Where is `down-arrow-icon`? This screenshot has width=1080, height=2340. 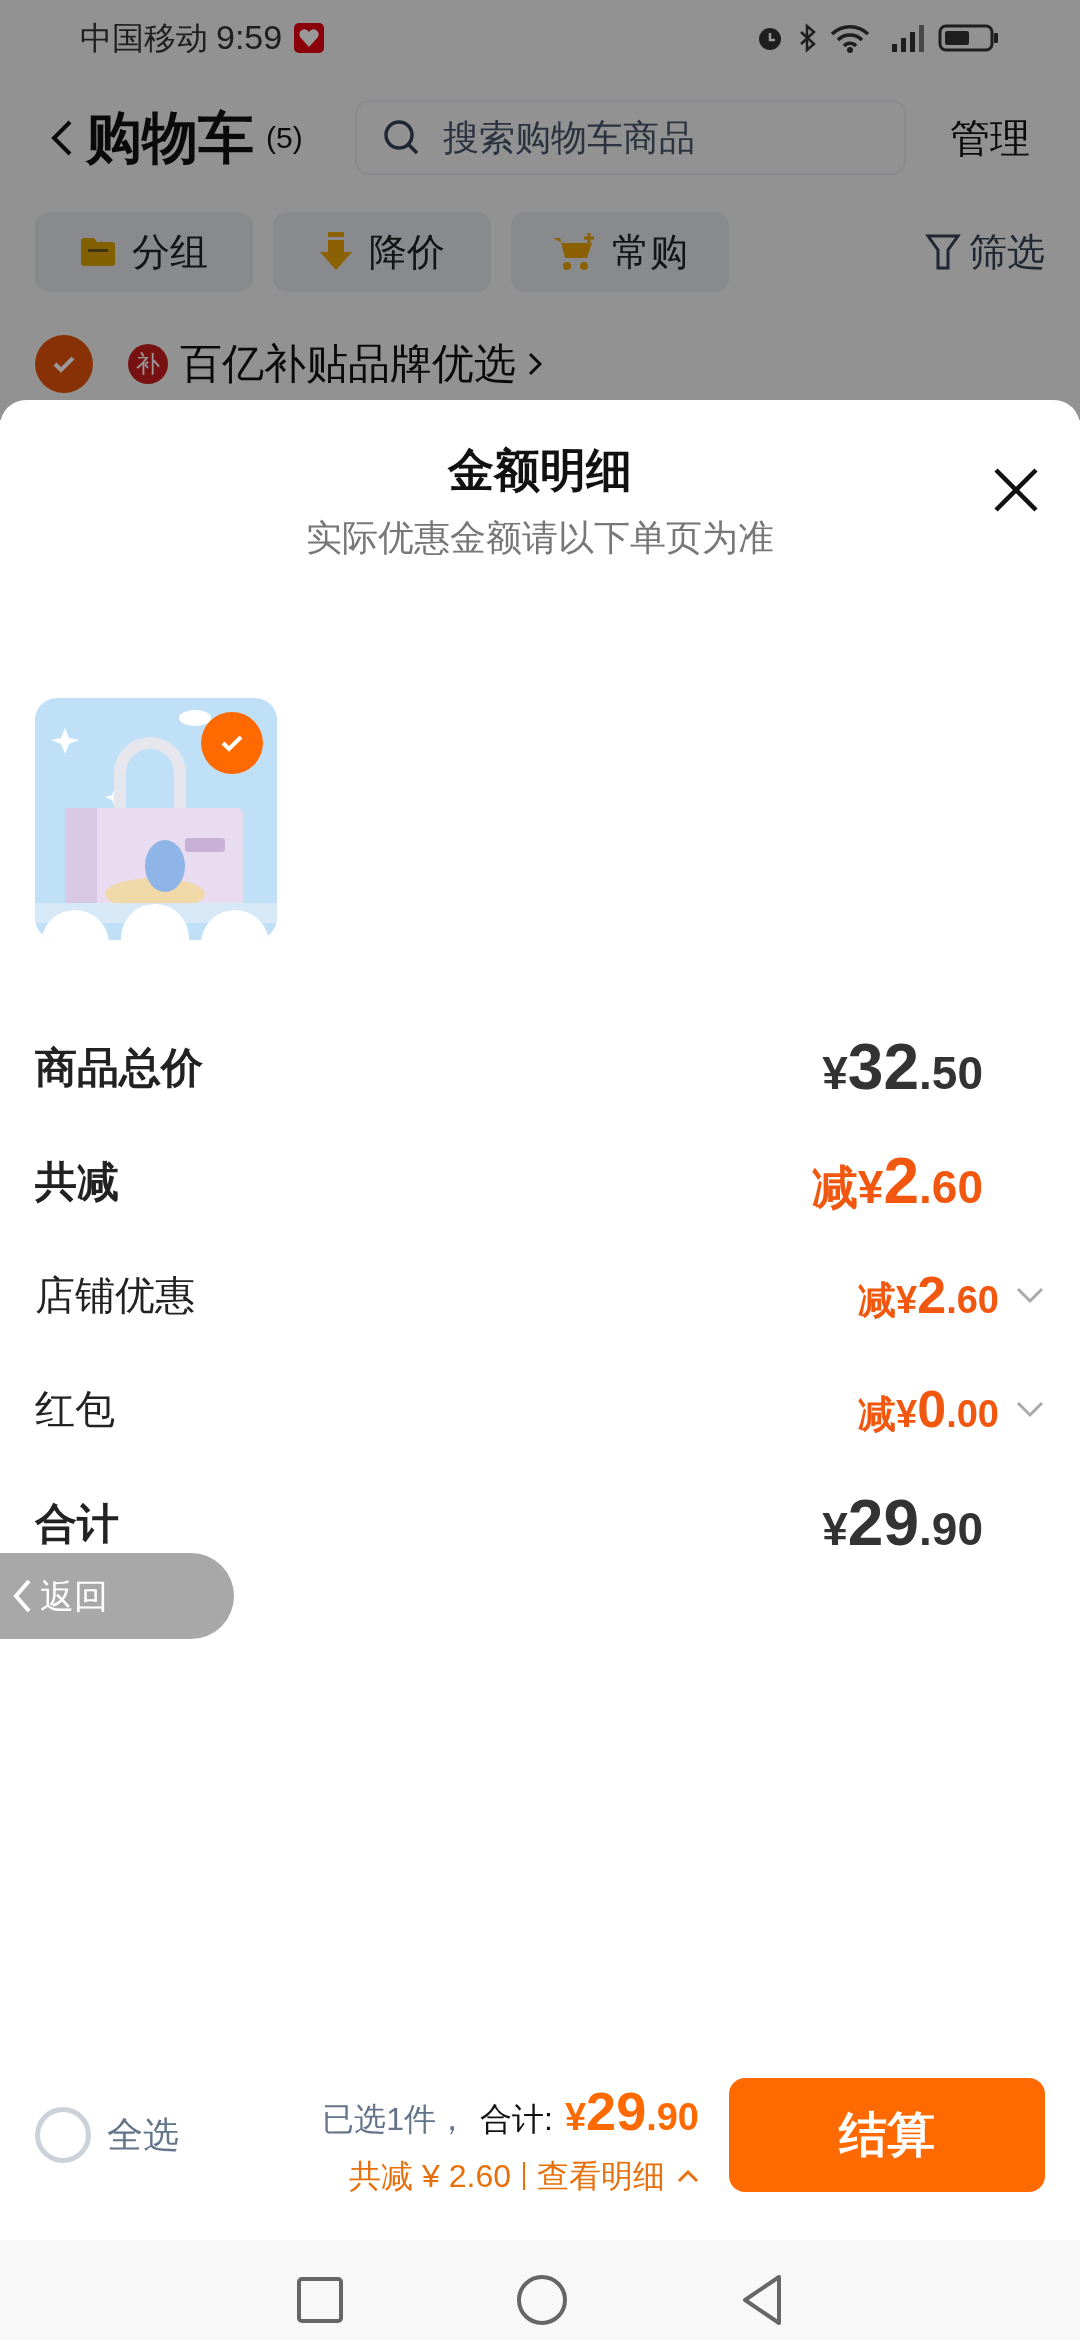
down-arrow-icon is located at coordinates (336, 252).